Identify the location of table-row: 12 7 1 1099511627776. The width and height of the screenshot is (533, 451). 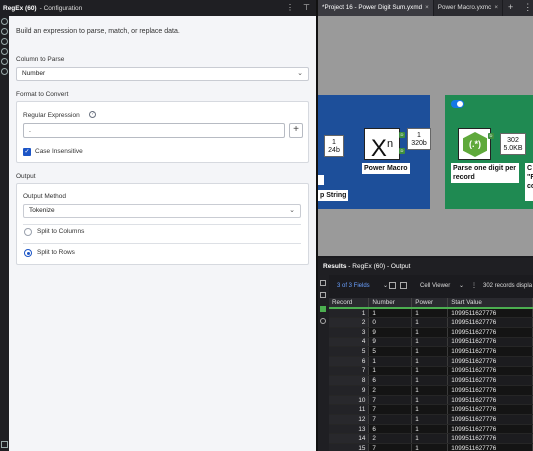
(431, 419).